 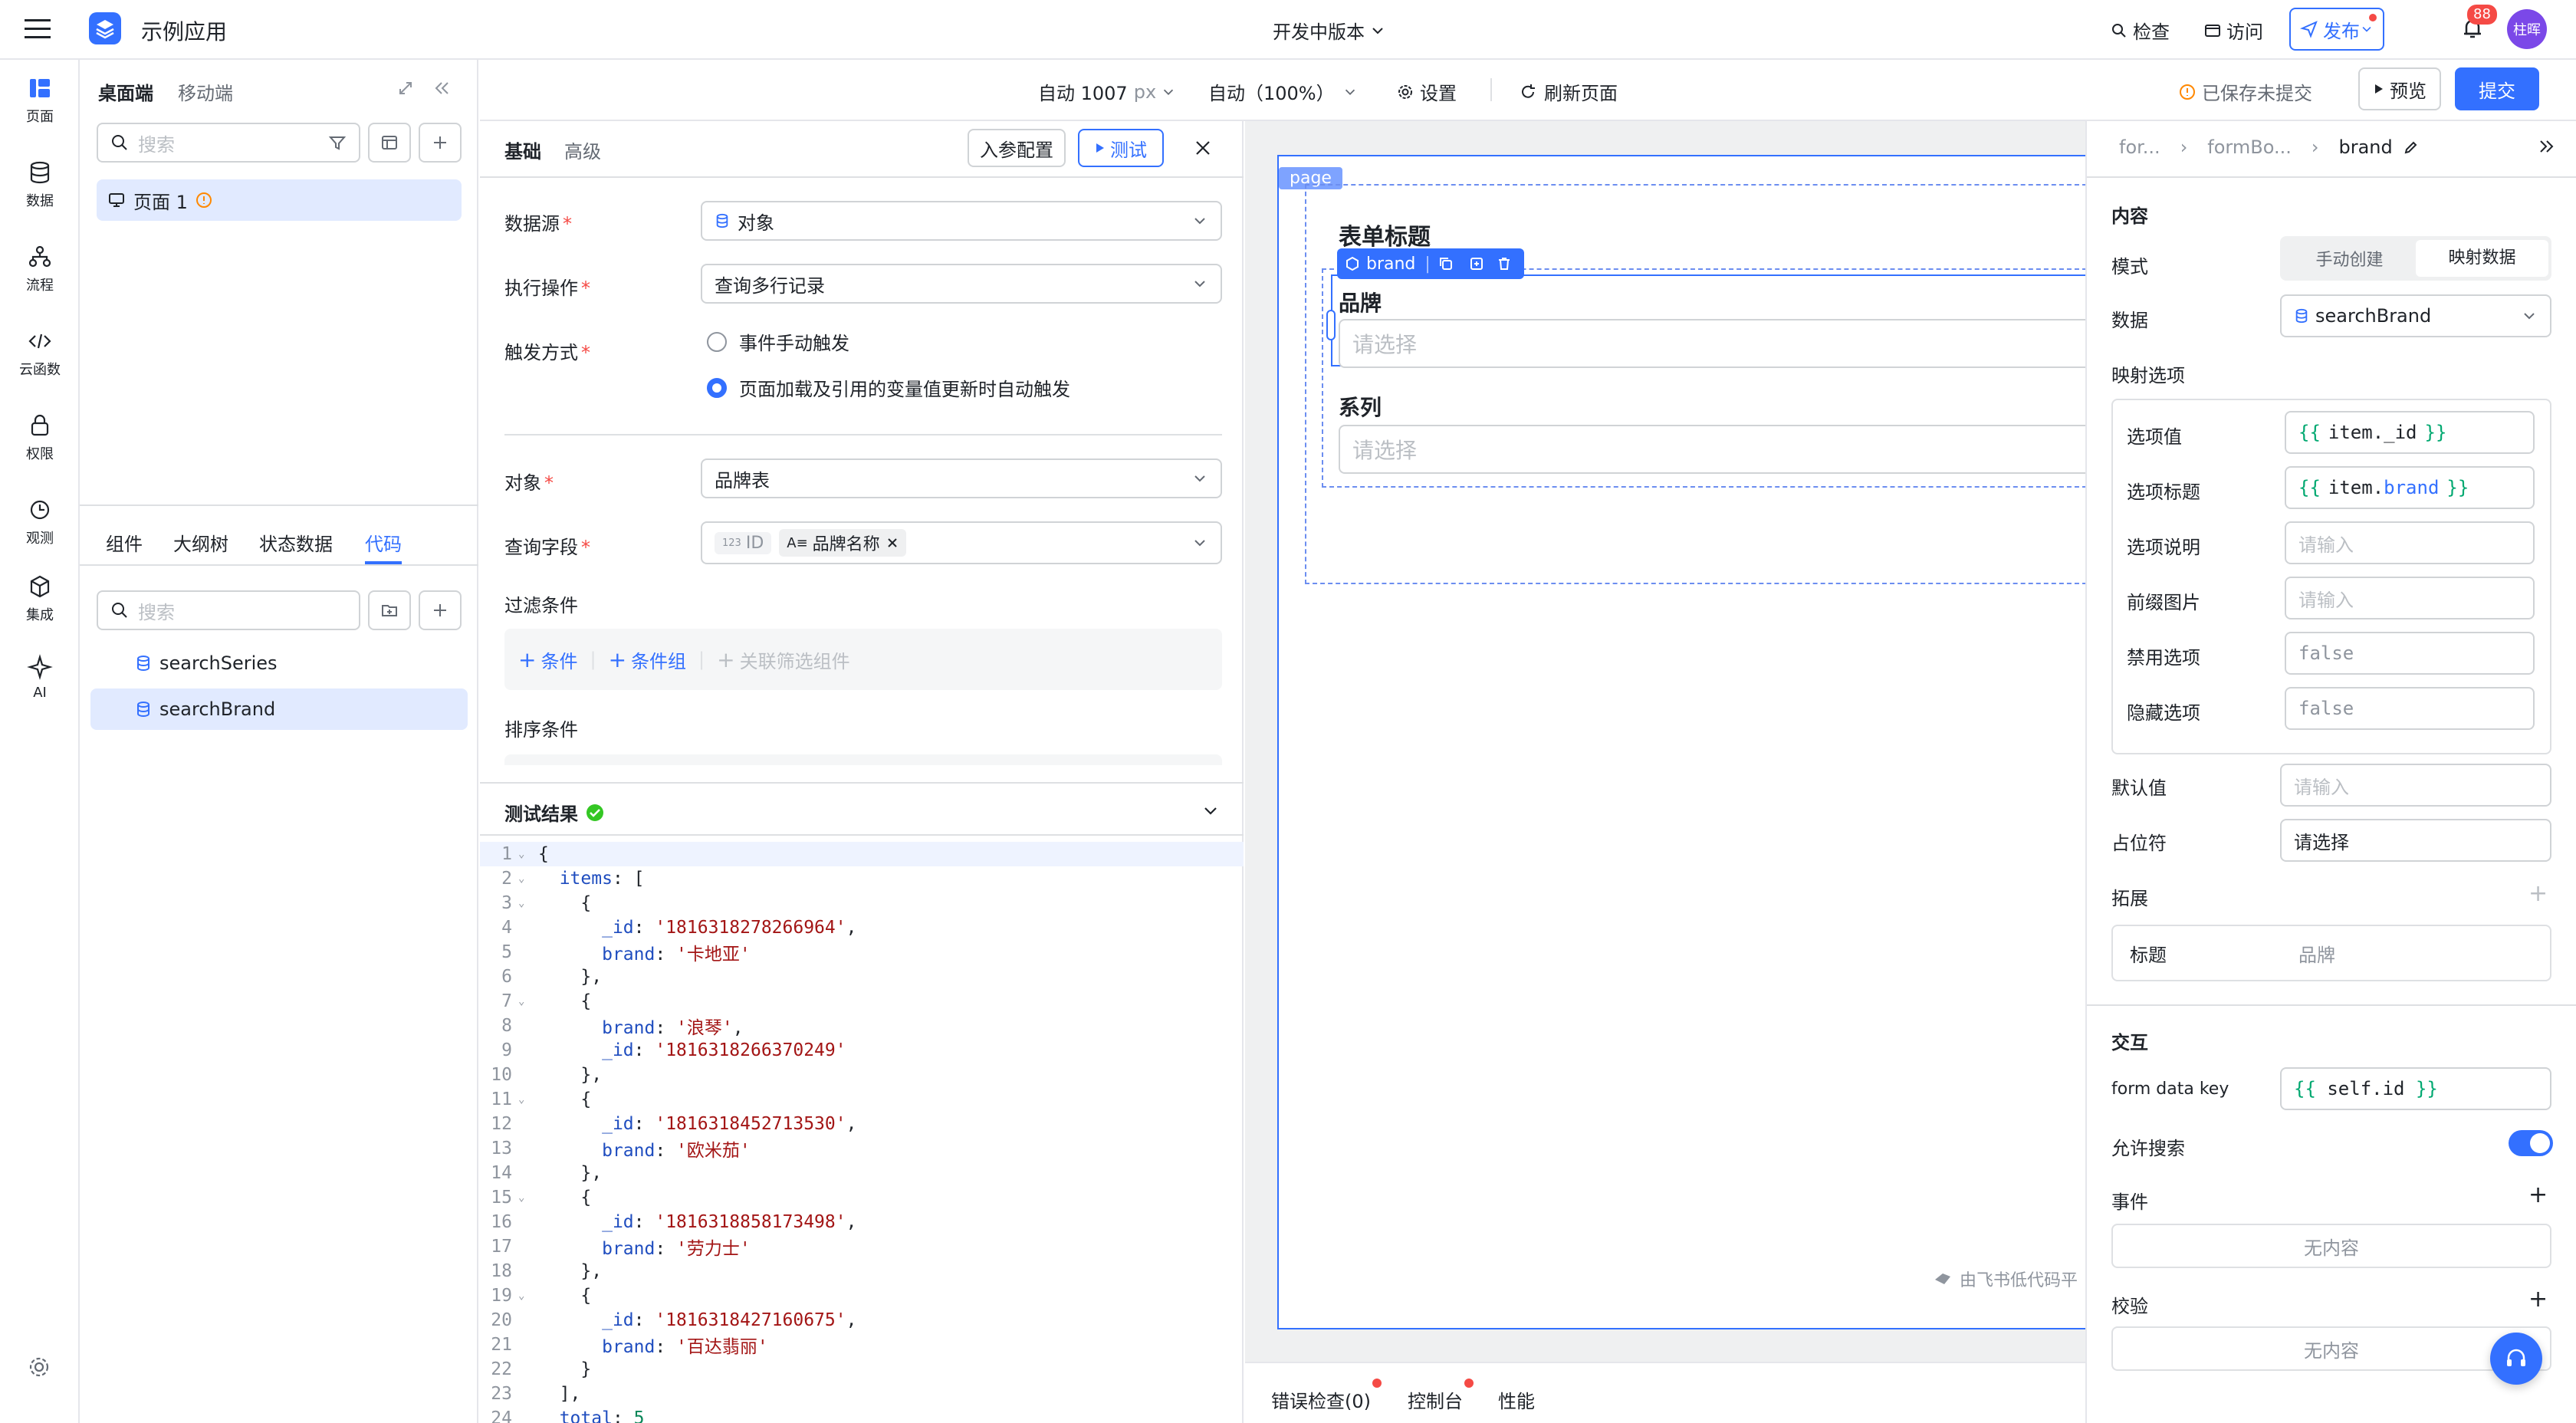 I want to click on publish-button: 发布, so click(x=2336, y=29).